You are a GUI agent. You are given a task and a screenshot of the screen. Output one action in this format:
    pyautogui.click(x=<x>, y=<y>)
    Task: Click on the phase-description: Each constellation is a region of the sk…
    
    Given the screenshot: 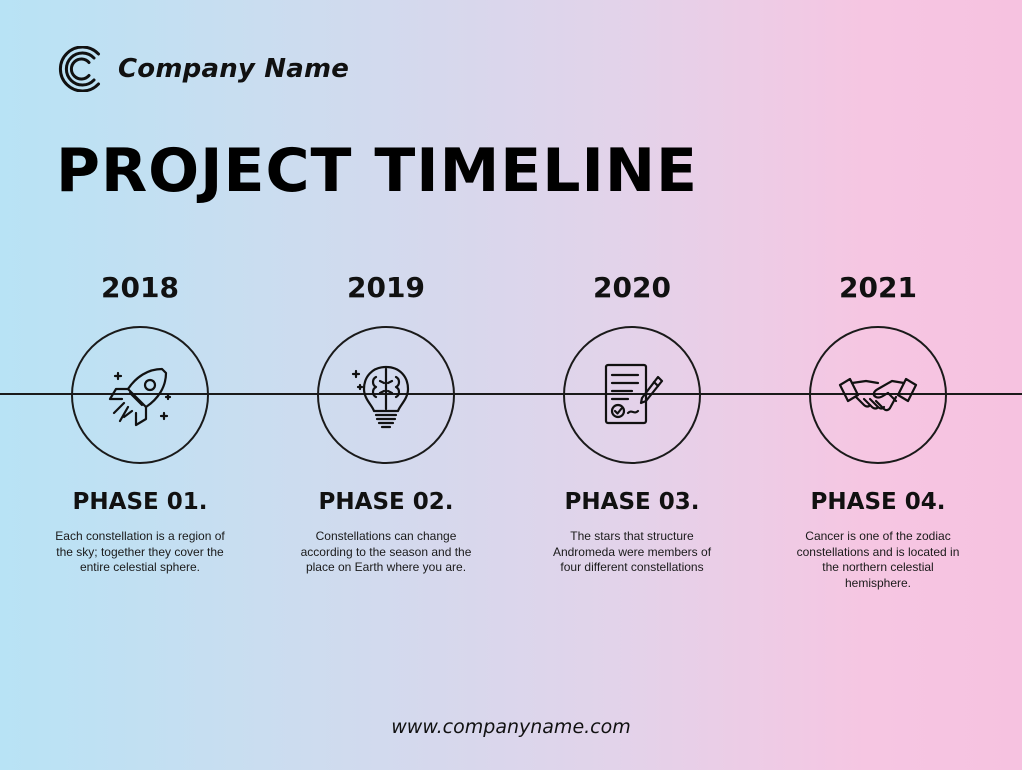 What is the action you would take?
    pyautogui.click(x=140, y=551)
    